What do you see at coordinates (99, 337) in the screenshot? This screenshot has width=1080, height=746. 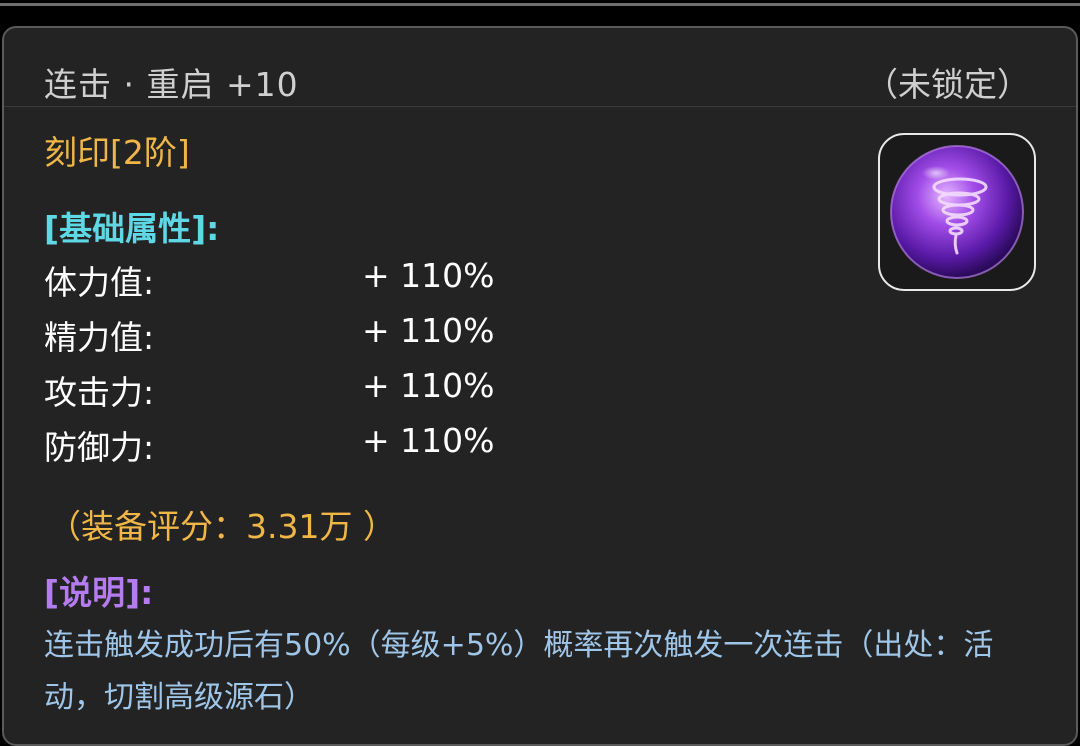 I see `stat-label-energy: 精力值:` at bounding box center [99, 337].